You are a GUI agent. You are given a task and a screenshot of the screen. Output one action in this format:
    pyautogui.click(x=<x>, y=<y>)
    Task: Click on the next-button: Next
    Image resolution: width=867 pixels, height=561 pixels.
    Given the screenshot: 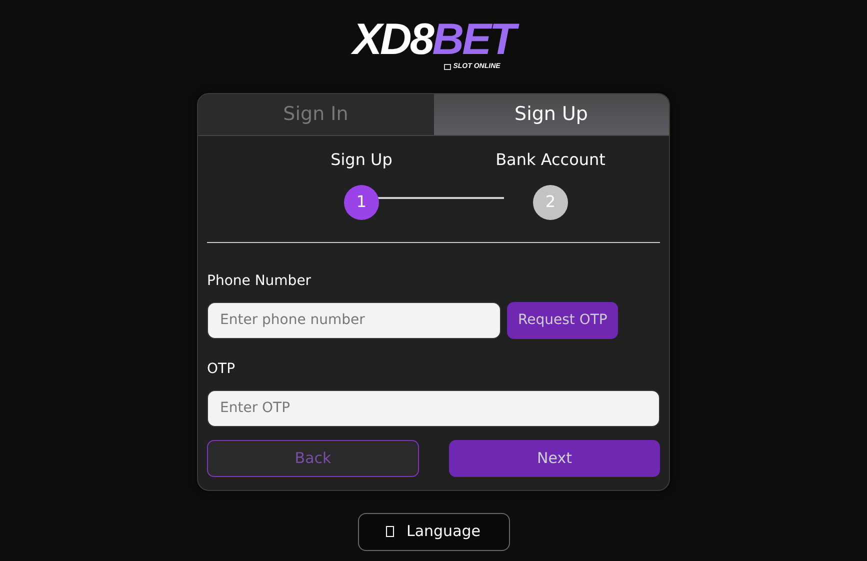 What is the action you would take?
    pyautogui.click(x=554, y=458)
    